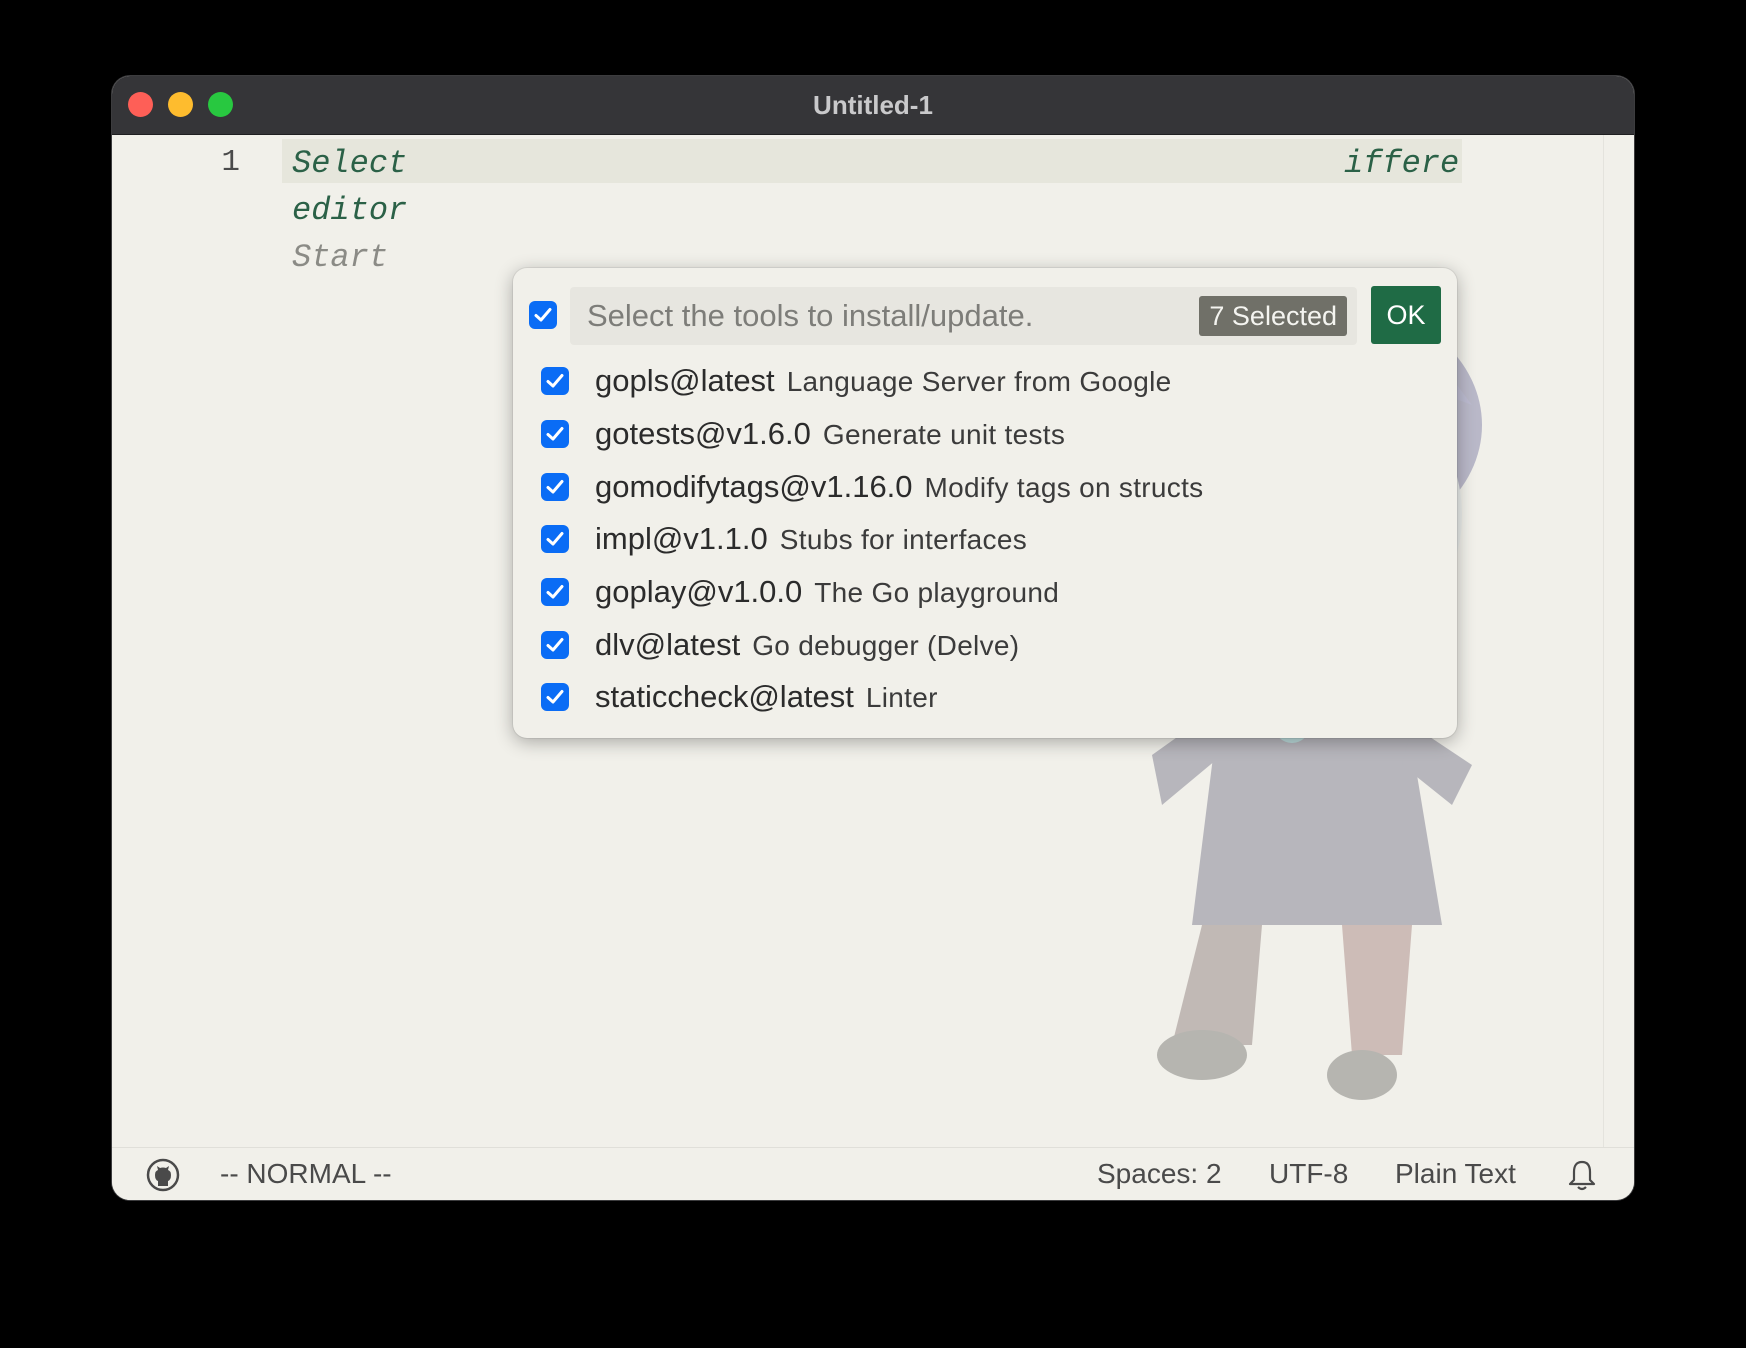 Image resolution: width=1746 pixels, height=1348 pixels. What do you see at coordinates (340, 257) in the screenshot?
I see `code-line-text: Start` at bounding box center [340, 257].